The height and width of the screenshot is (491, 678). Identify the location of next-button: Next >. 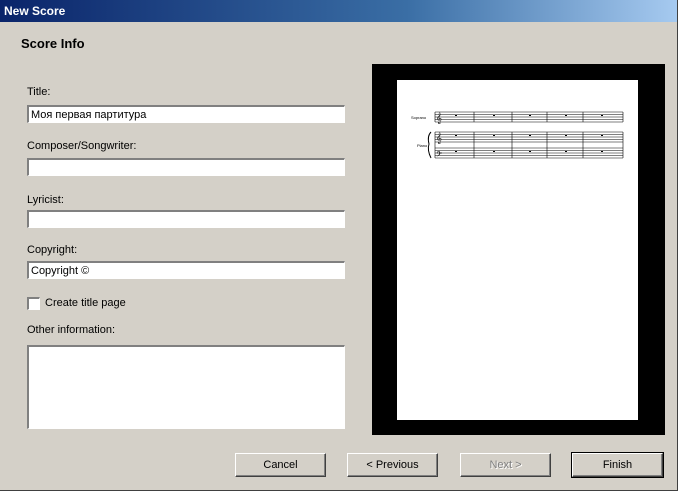
(505, 465).